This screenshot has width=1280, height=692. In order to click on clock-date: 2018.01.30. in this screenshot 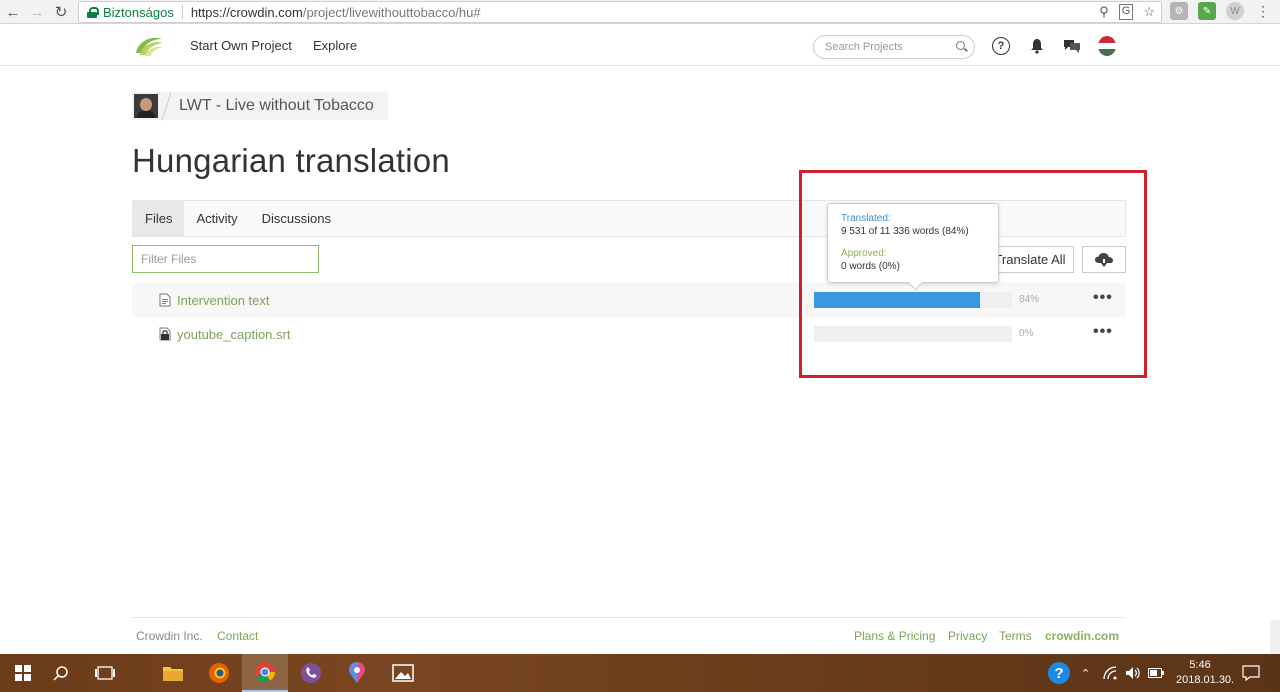, I will do `click(1205, 680)`.